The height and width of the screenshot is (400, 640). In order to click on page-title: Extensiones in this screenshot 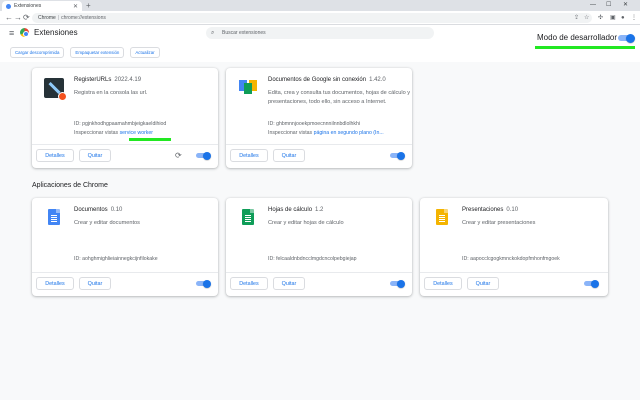, I will do `click(56, 32)`.